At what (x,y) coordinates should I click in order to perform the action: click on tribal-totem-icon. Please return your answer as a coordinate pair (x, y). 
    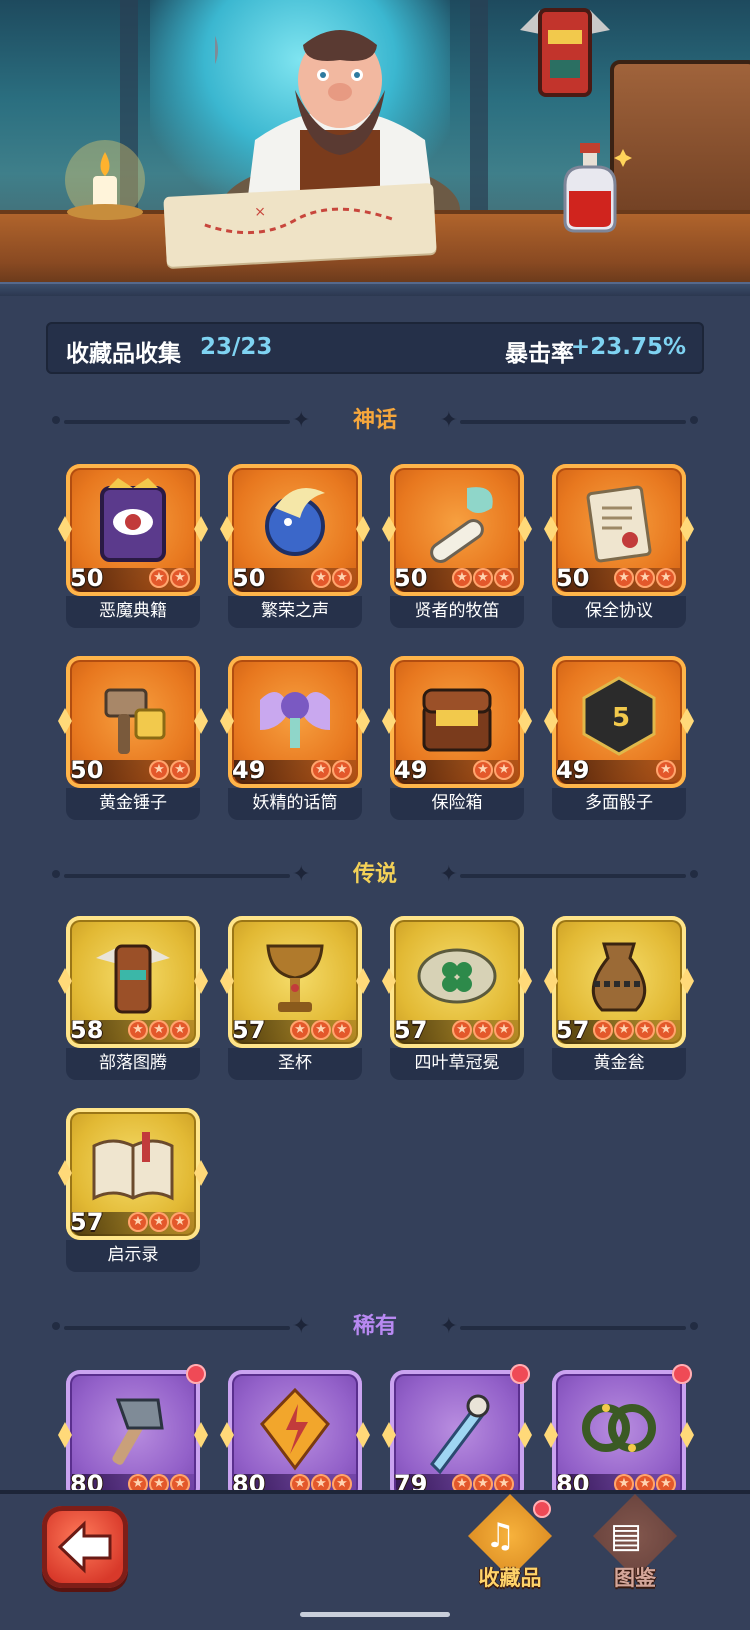
    Looking at the image, I should click on (133, 979).